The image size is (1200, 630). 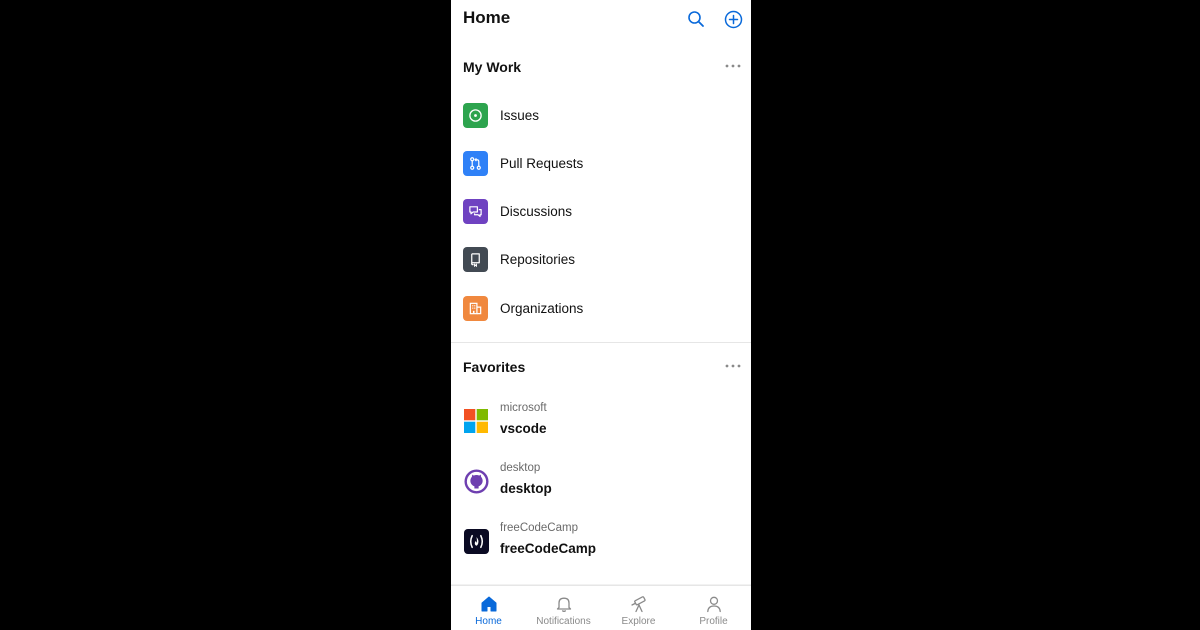 What do you see at coordinates (639, 604) in the screenshot?
I see `telescope-icon` at bounding box center [639, 604].